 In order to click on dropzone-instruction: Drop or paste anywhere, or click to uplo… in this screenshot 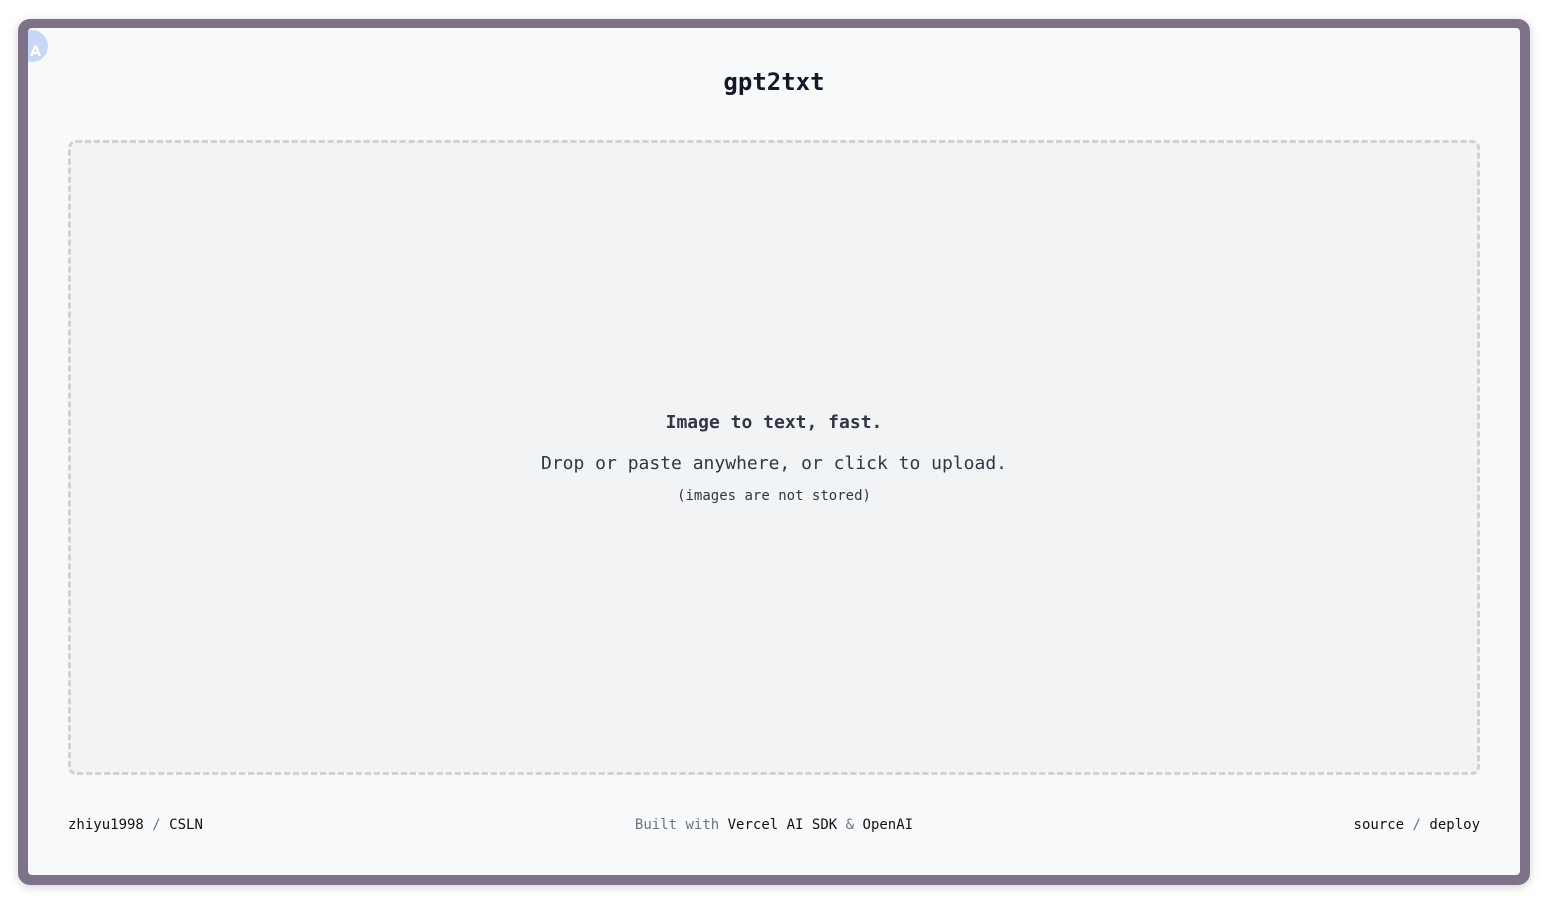, I will do `click(774, 463)`.